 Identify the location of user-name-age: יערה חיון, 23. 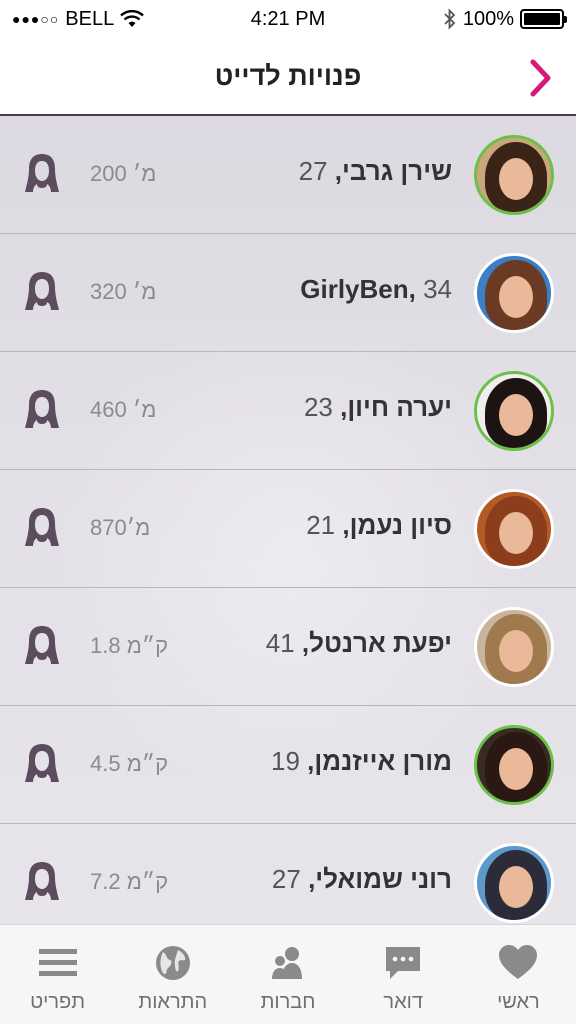
(378, 407).